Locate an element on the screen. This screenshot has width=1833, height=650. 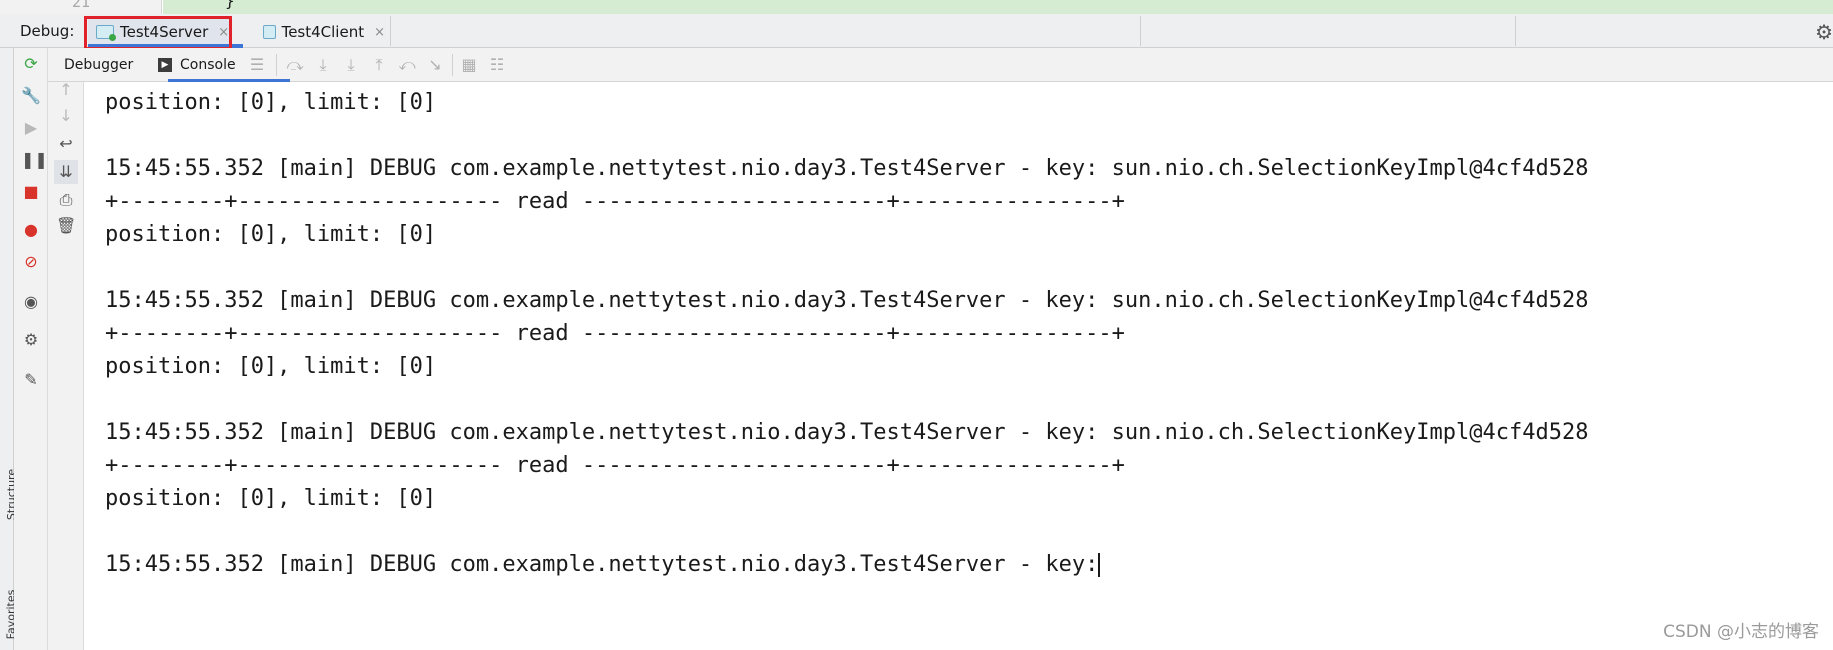
drop-frame-icon: ⤺ is located at coordinates (407, 65).